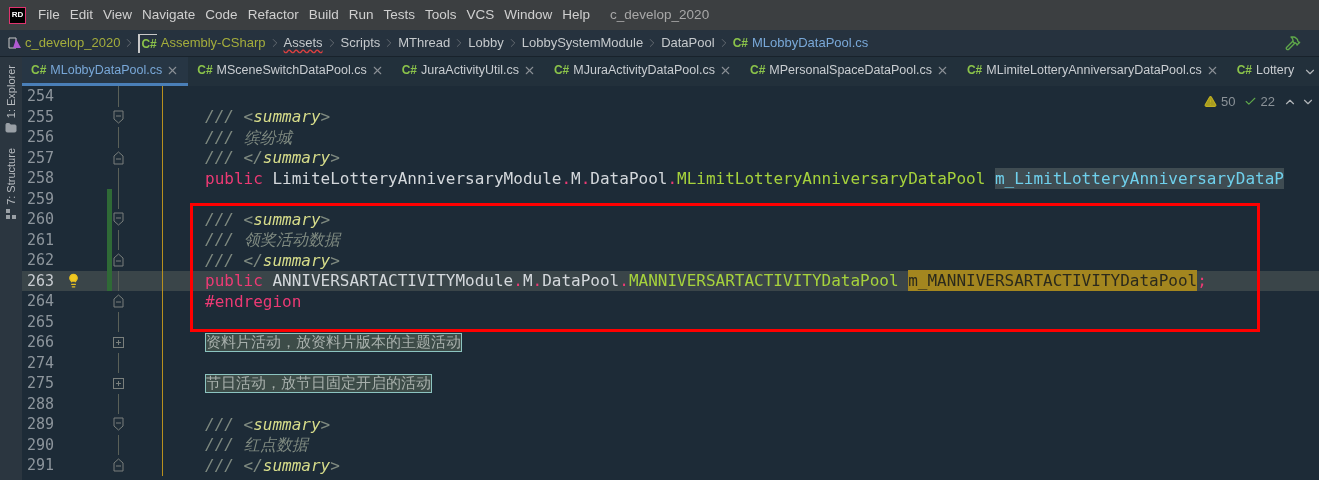 The width and height of the screenshot is (1319, 480). I want to click on solution-icon, so click(15, 43).